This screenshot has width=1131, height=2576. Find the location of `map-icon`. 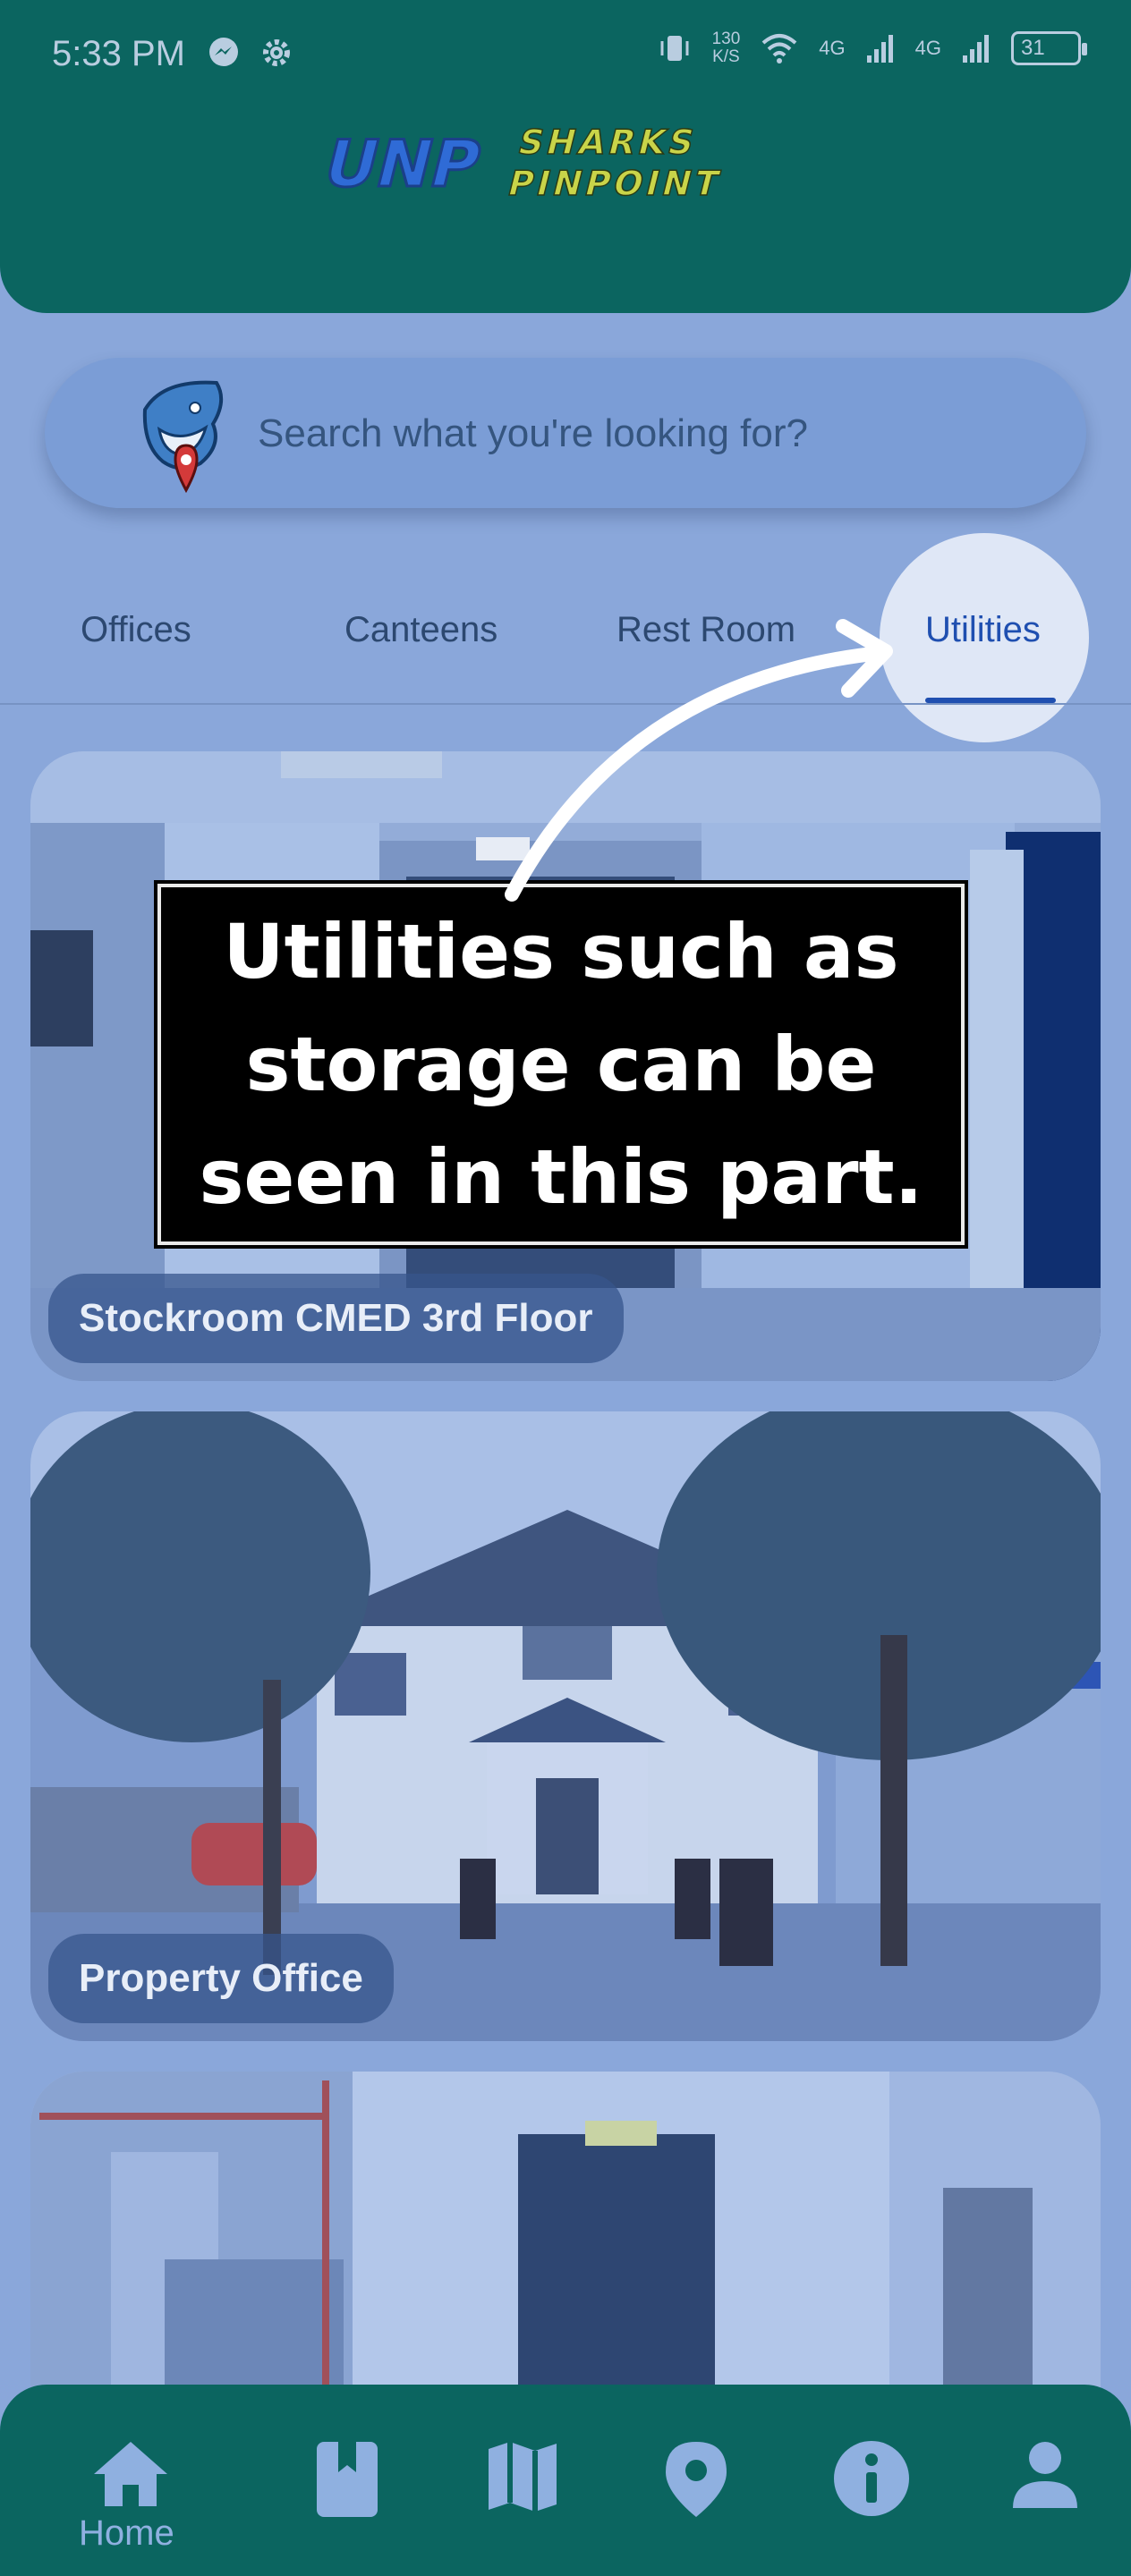

map-icon is located at coordinates (523, 2477).